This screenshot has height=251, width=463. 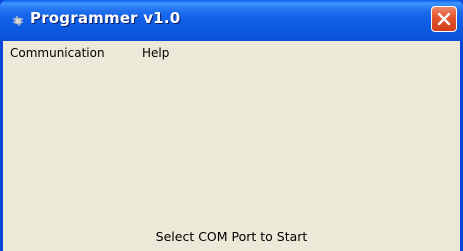 I want to click on app-chip-icon, so click(x=18, y=21).